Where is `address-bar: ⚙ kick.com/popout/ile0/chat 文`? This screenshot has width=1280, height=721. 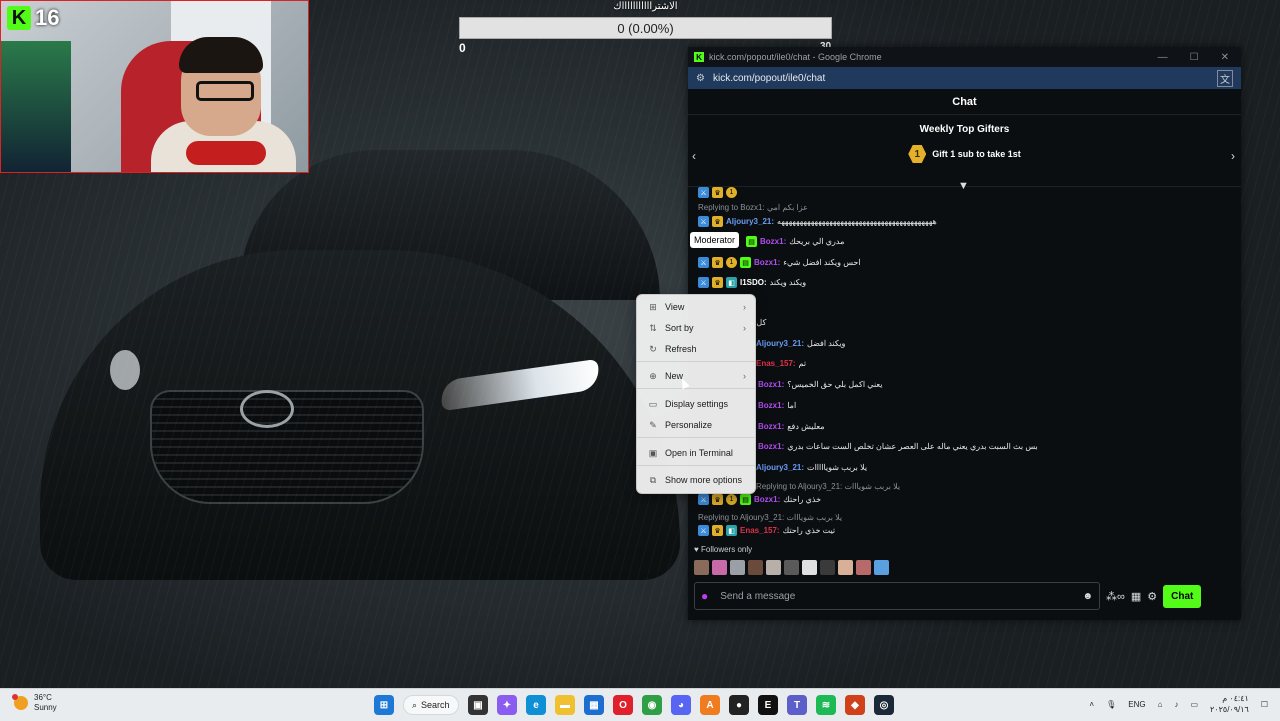 address-bar: ⚙ kick.com/popout/ile0/chat 文 is located at coordinates (964, 78).